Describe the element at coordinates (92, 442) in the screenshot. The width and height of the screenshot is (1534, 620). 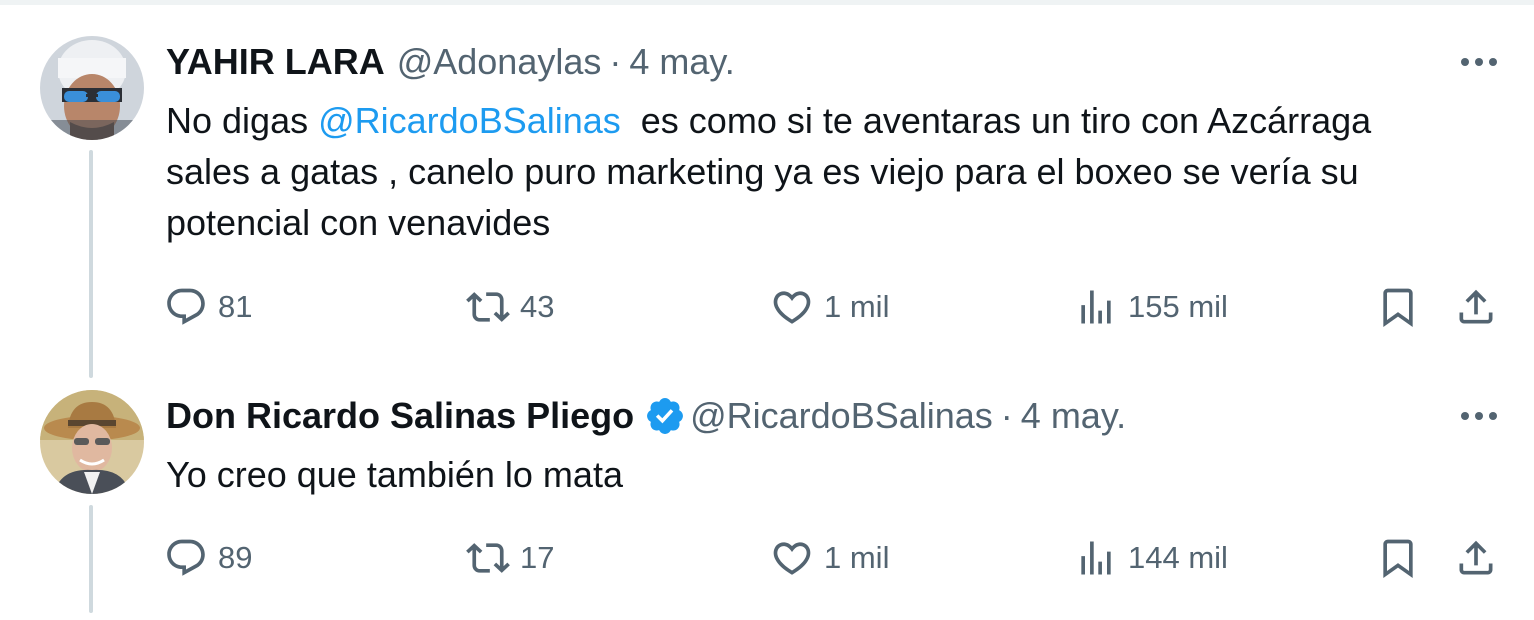
I see `avatar-ricardo-salinas` at that location.